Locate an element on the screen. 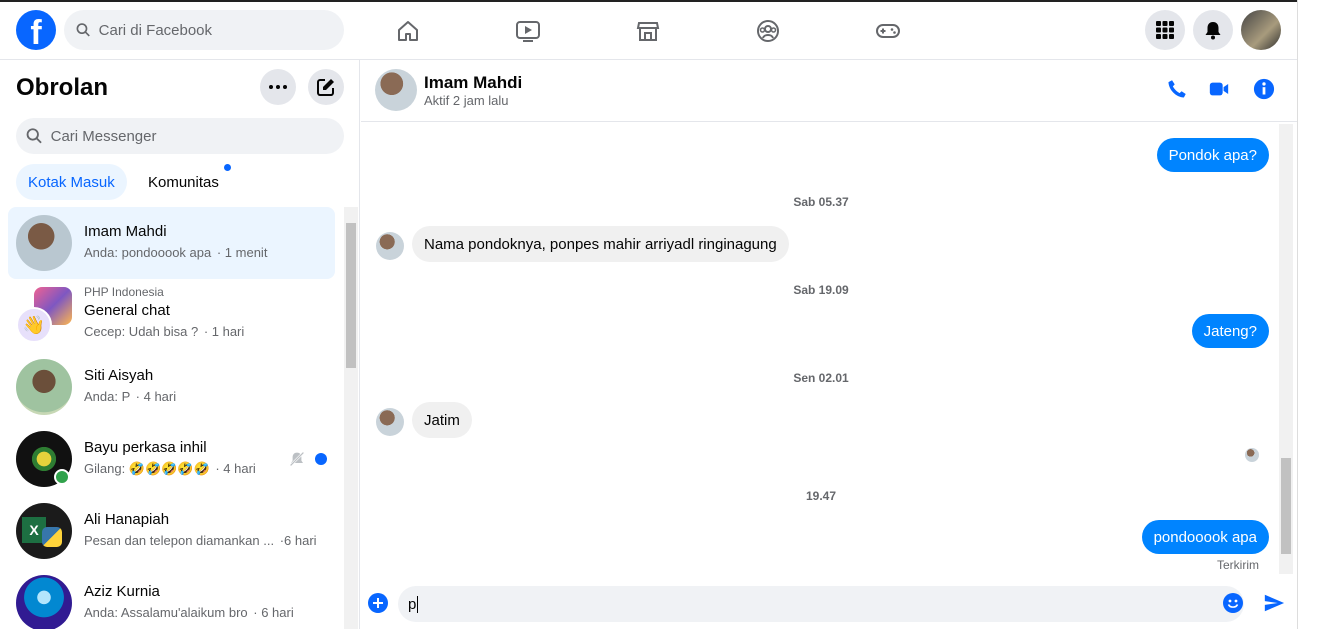 The width and height of the screenshot is (1321, 629). video-icon is located at coordinates (528, 31).